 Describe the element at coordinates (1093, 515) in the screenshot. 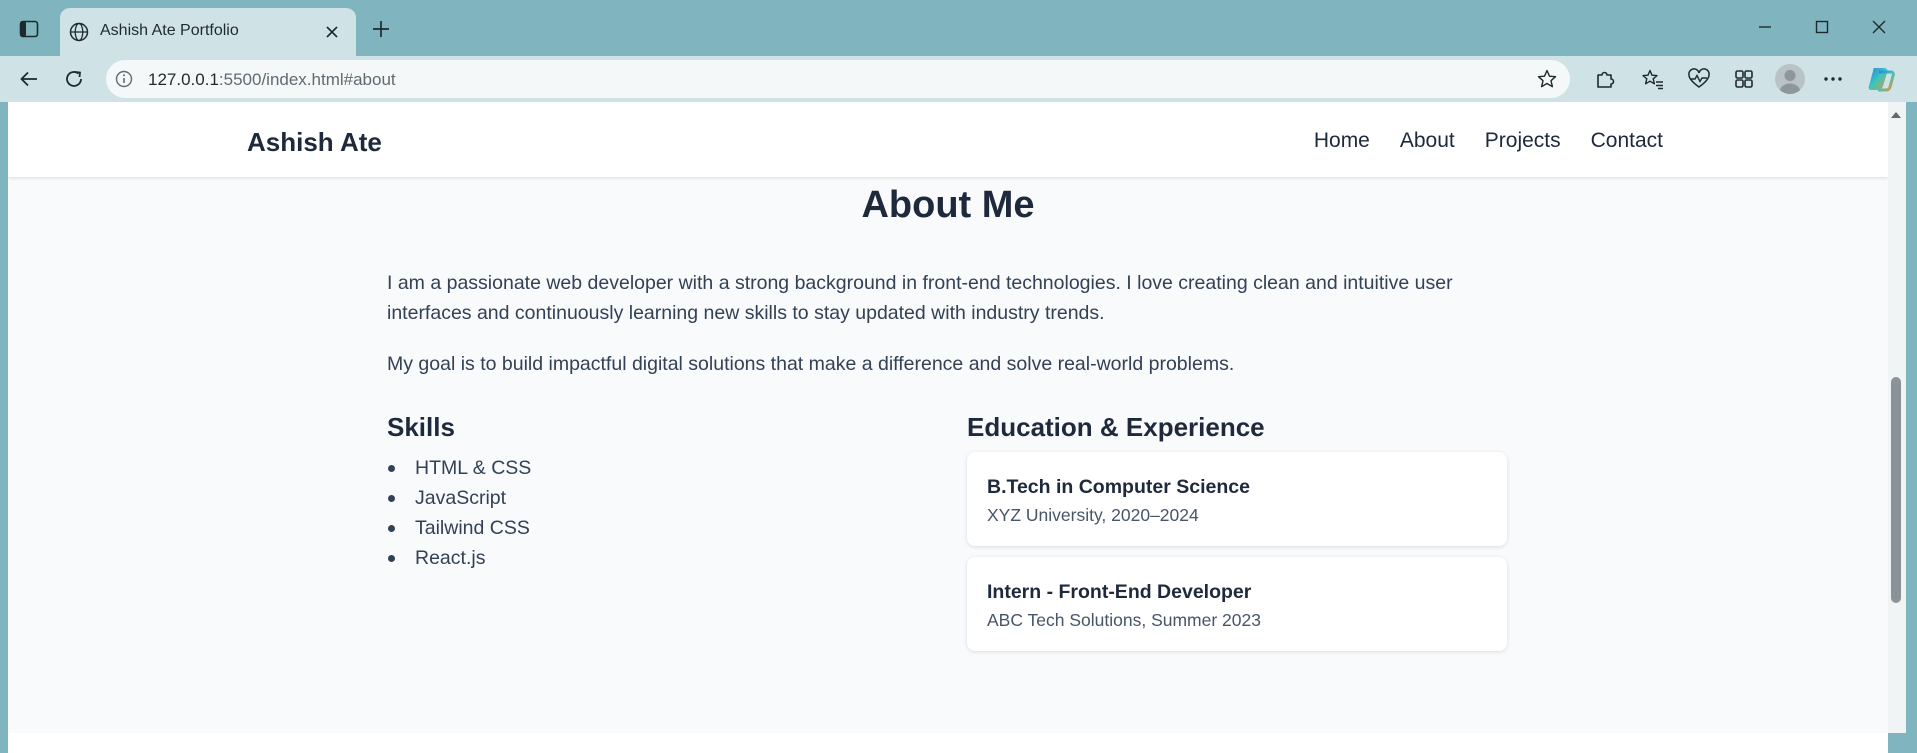

I see `card-subtitle: XYZ University, 2020–2024` at that location.